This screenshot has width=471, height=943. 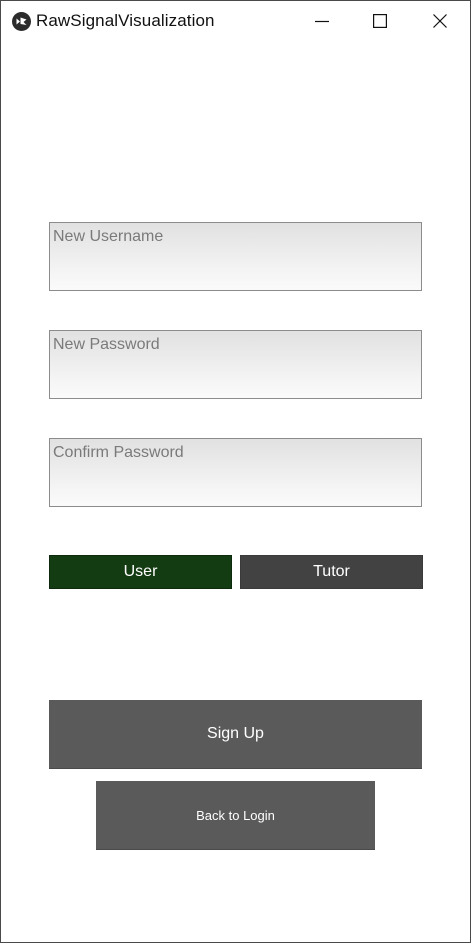 I want to click on sign-up-button: Sign Up, so click(x=235, y=734).